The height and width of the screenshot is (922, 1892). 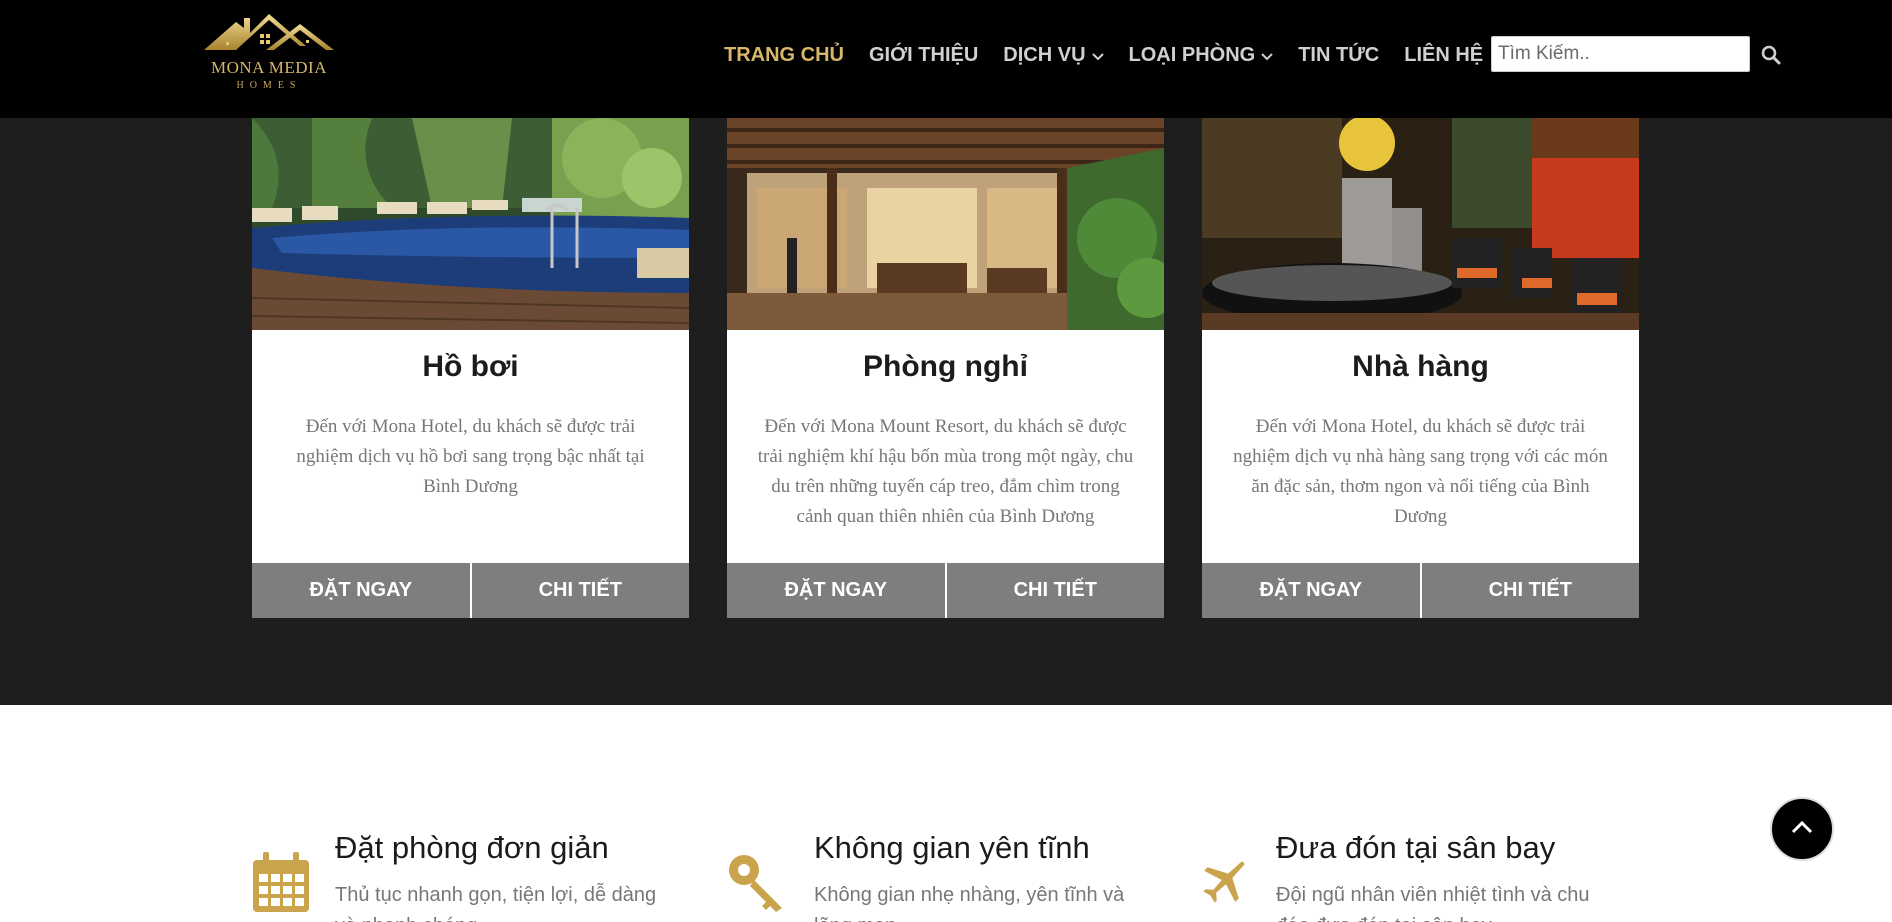 I want to click on nav-label: TIN TỨC, so click(x=1339, y=54).